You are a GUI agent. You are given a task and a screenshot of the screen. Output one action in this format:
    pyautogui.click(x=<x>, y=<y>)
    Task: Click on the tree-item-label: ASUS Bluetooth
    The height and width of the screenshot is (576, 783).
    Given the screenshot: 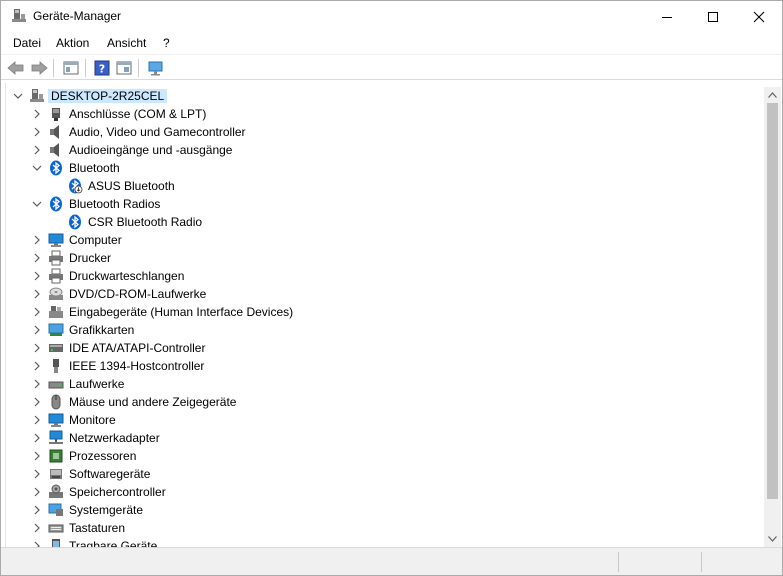 What is the action you would take?
    pyautogui.click(x=131, y=186)
    